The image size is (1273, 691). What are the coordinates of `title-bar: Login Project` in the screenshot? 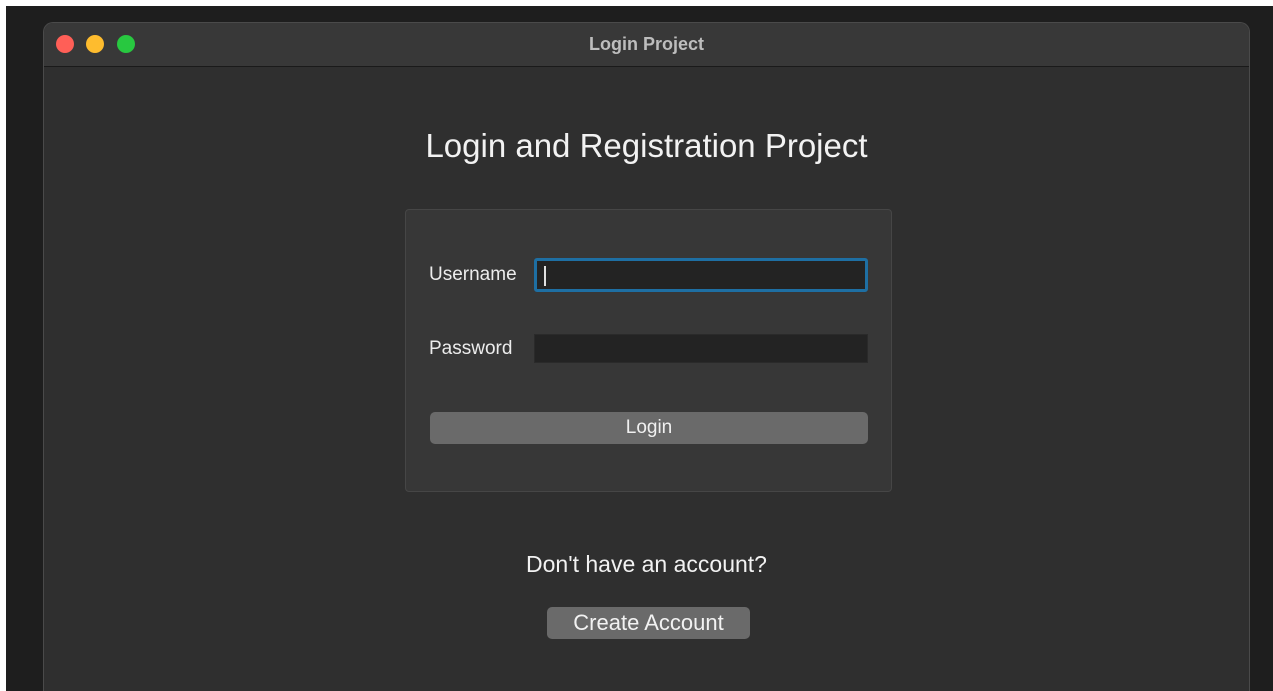 It's located at (646, 45).